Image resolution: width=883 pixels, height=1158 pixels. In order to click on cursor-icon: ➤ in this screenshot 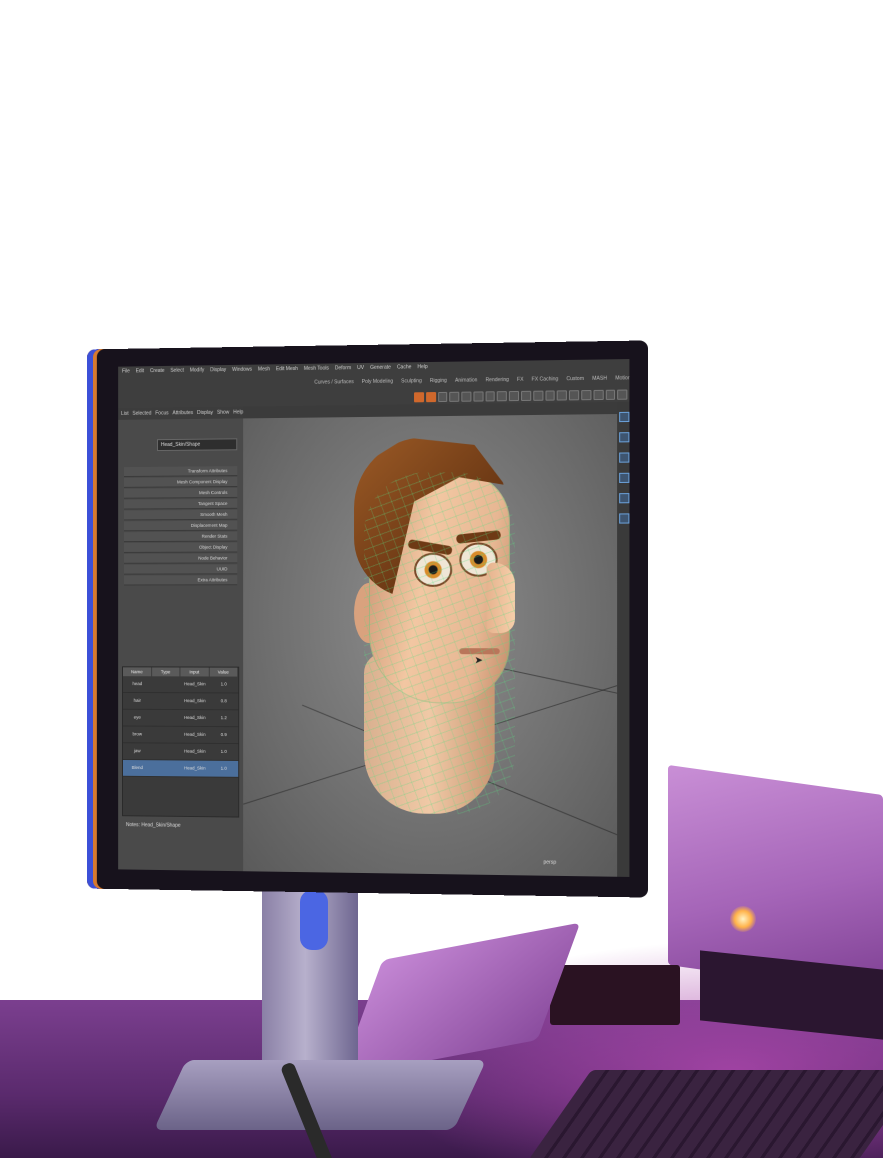, I will do `click(478, 661)`.